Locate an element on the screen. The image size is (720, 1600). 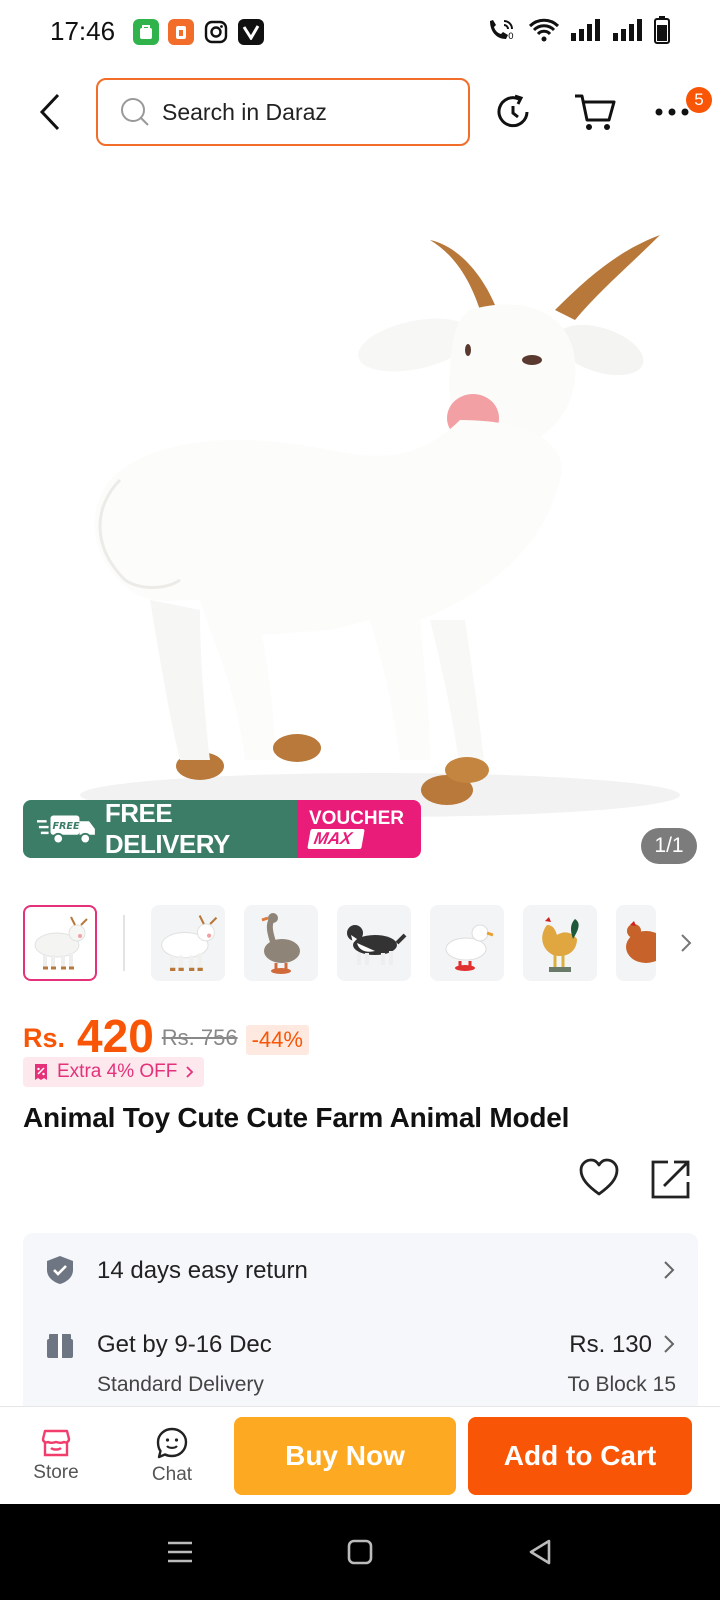
chat-label: Chat is located at coordinates (172, 1474).